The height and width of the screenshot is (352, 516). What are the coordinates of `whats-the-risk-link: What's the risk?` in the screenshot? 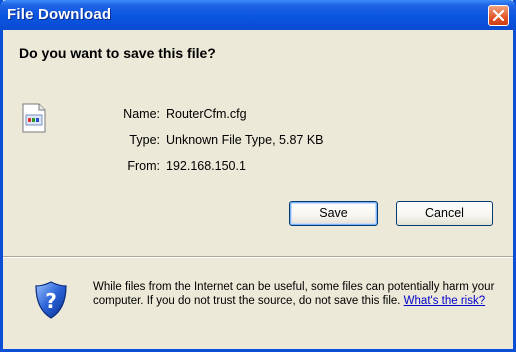 It's located at (444, 301).